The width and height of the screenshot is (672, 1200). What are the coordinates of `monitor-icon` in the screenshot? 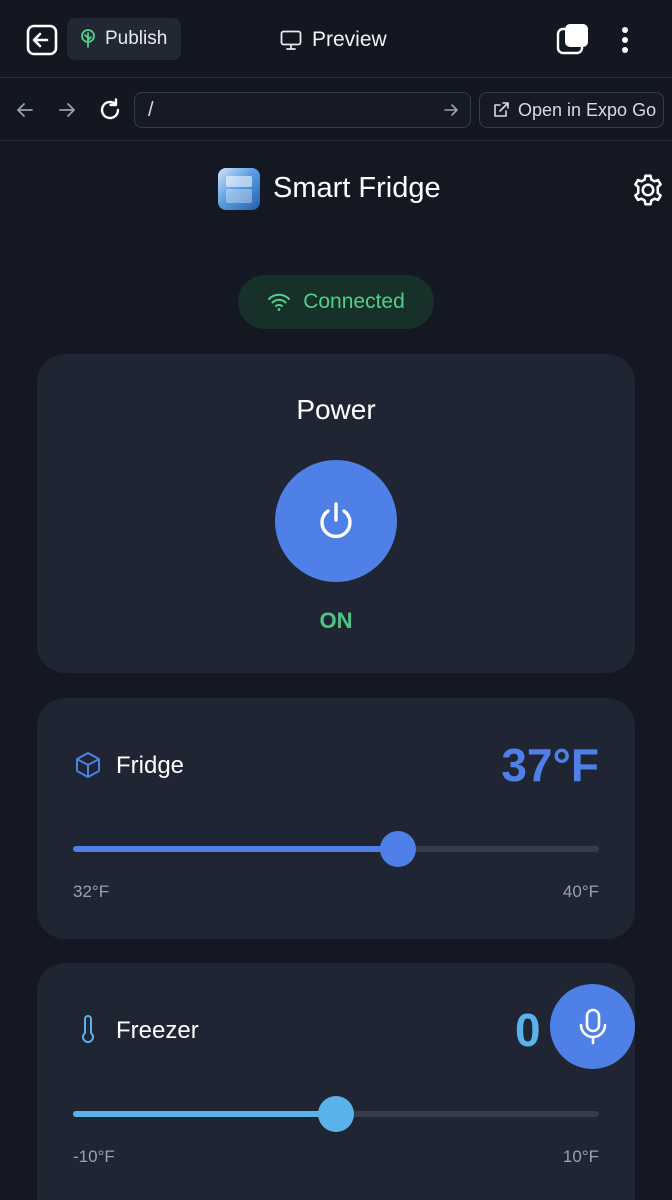 It's located at (291, 40).